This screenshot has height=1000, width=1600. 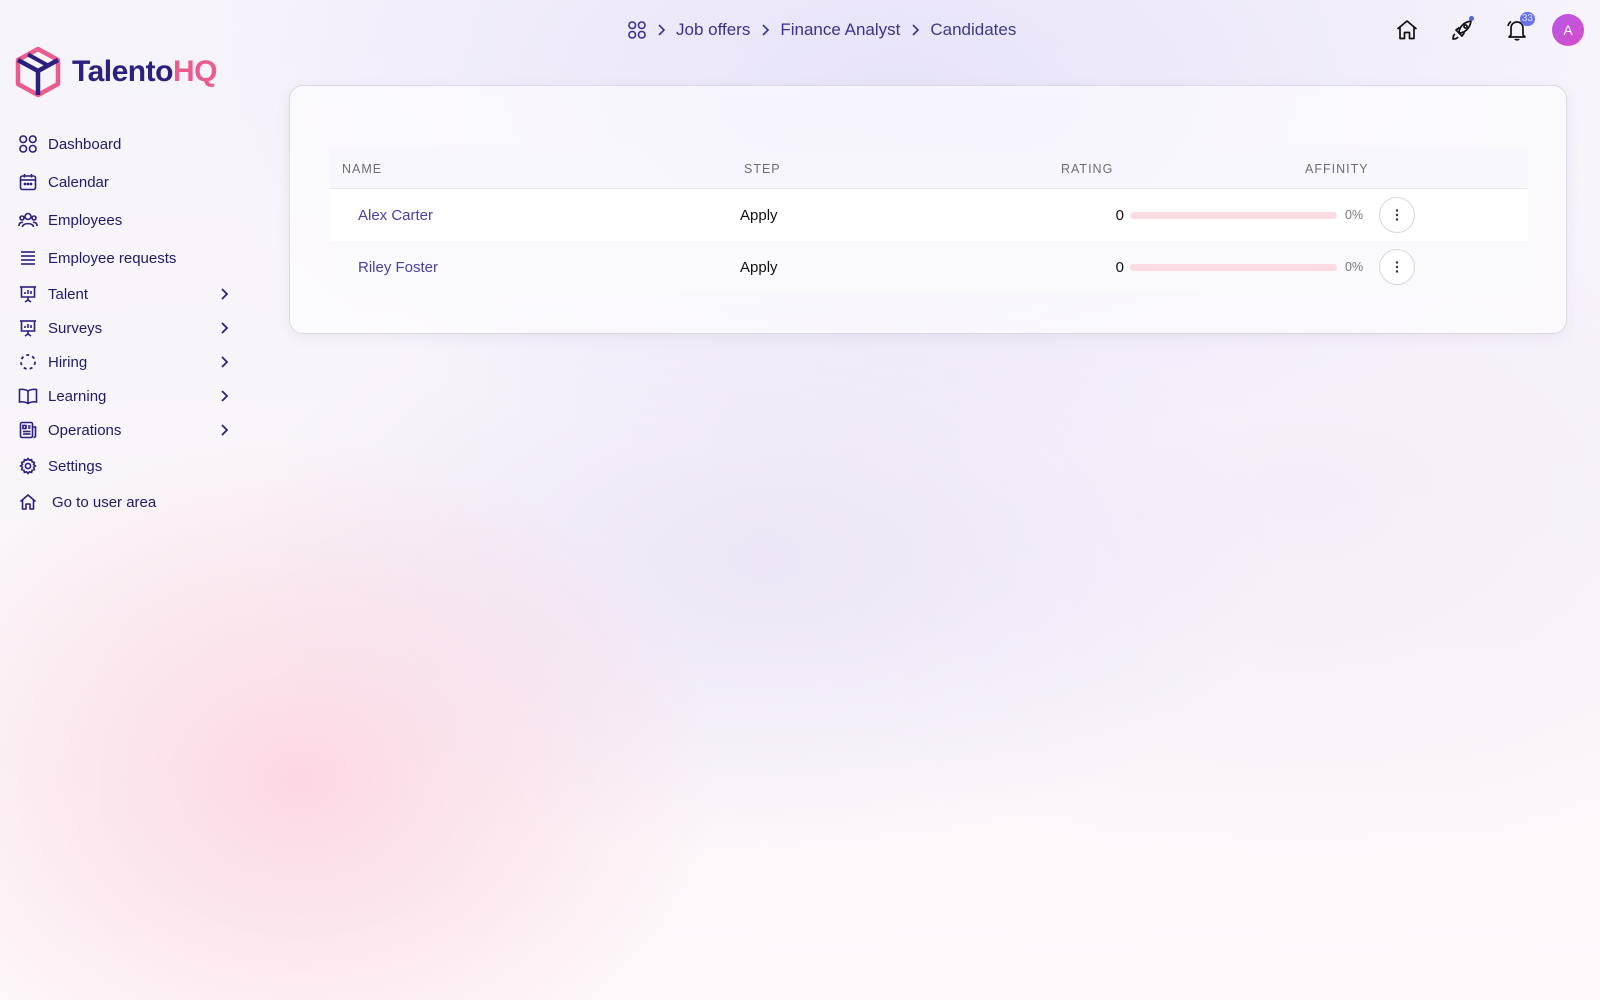 What do you see at coordinates (1337, 169) in the screenshot?
I see `column-header-affinity: AFFINITY` at bounding box center [1337, 169].